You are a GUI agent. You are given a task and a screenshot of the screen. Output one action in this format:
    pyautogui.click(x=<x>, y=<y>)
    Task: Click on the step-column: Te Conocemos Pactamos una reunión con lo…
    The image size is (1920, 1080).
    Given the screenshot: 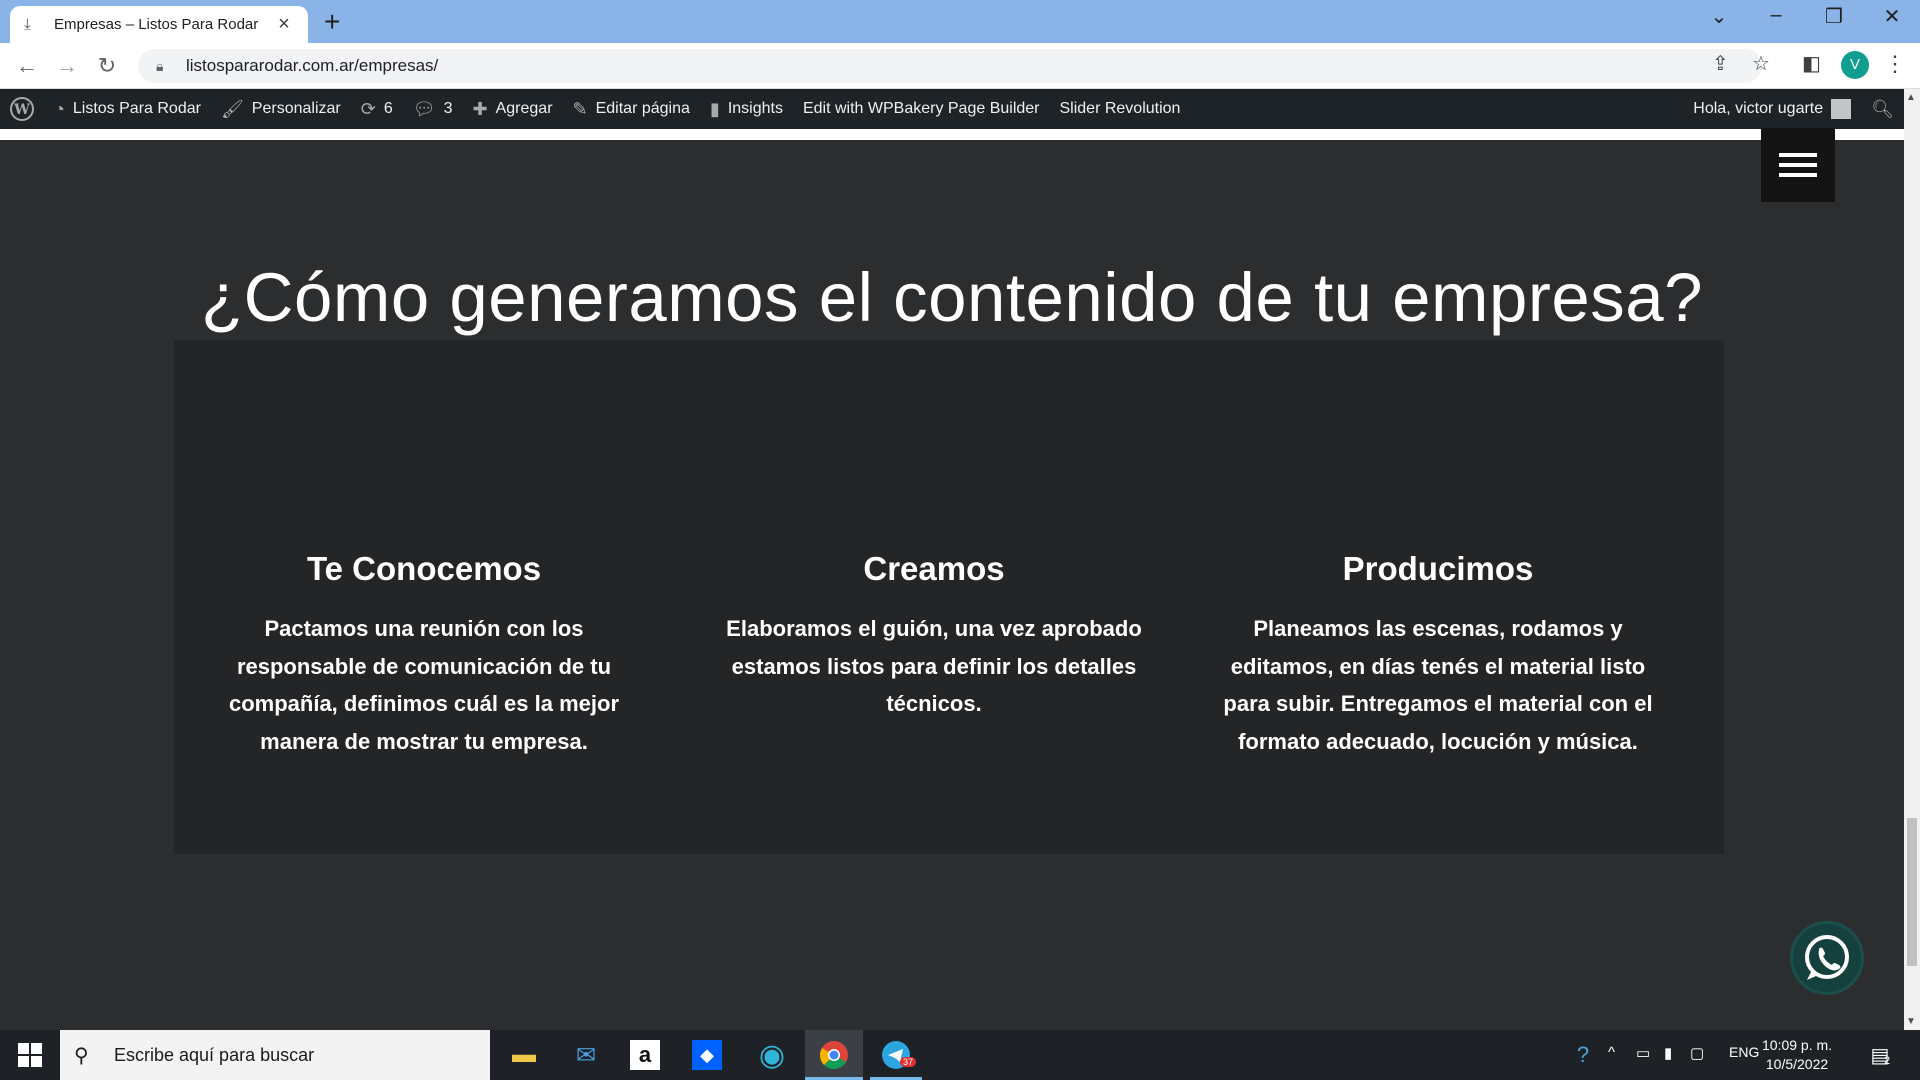 What is the action you would take?
    pyautogui.click(x=424, y=655)
    